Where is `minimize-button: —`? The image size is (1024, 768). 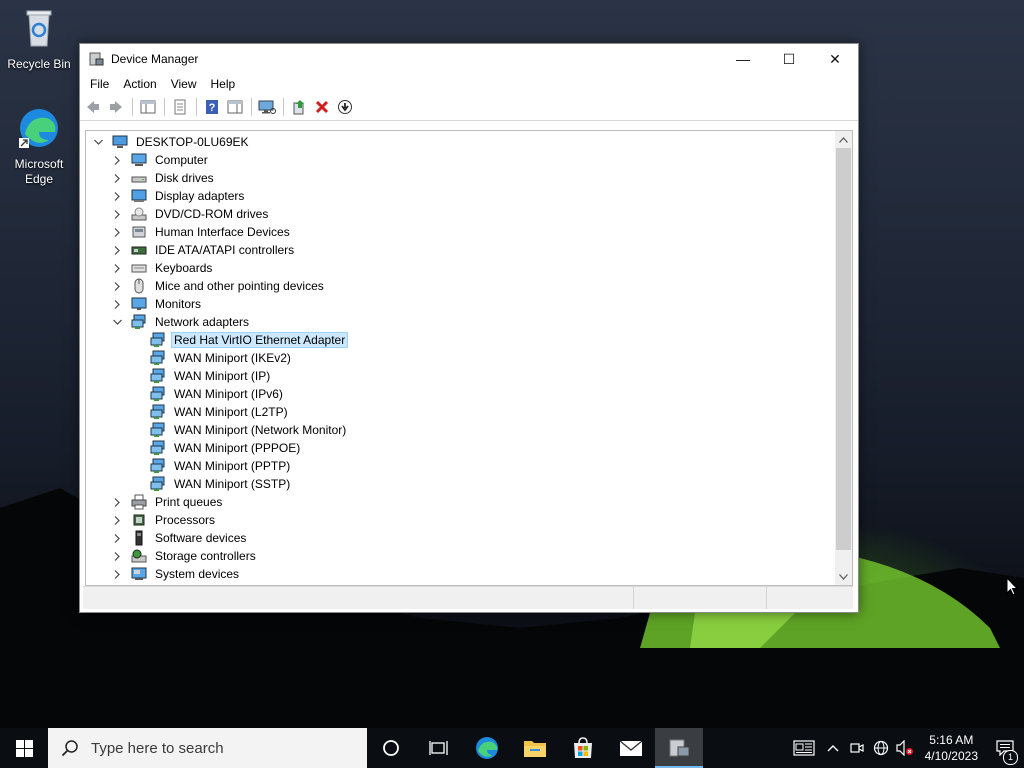
minimize-button: — is located at coordinates (743, 59).